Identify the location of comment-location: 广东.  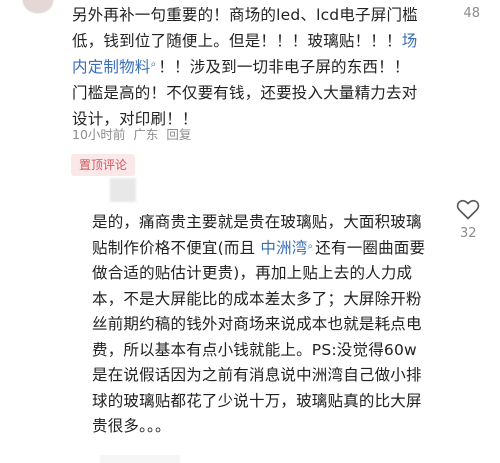
(146, 134).